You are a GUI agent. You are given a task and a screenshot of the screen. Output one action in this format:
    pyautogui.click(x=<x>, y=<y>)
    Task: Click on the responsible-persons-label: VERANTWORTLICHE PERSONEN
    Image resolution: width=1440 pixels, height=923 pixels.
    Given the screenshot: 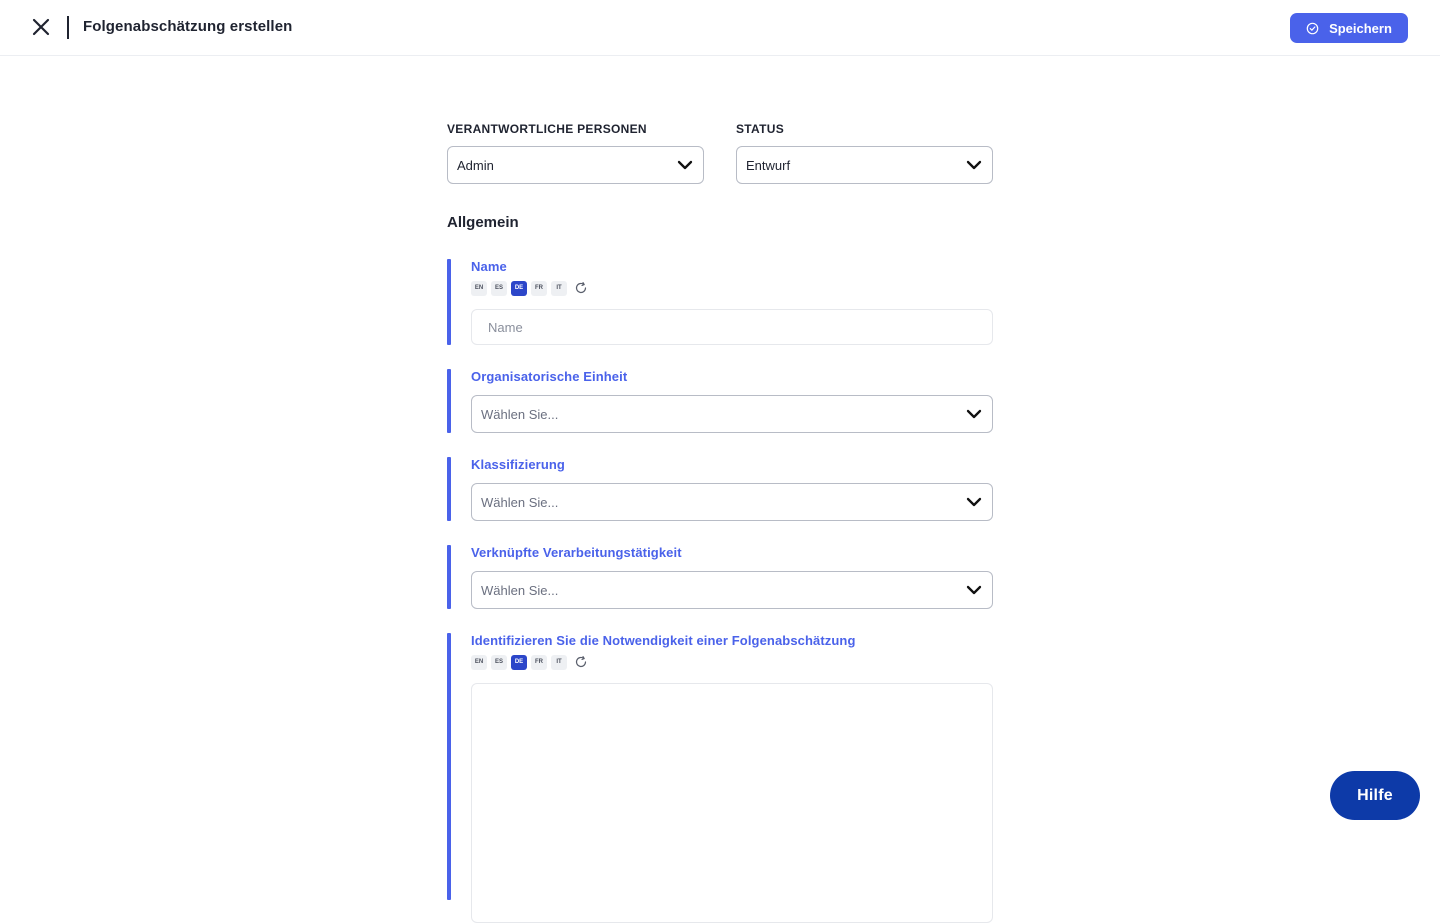 What is the action you would take?
    pyautogui.click(x=547, y=129)
    